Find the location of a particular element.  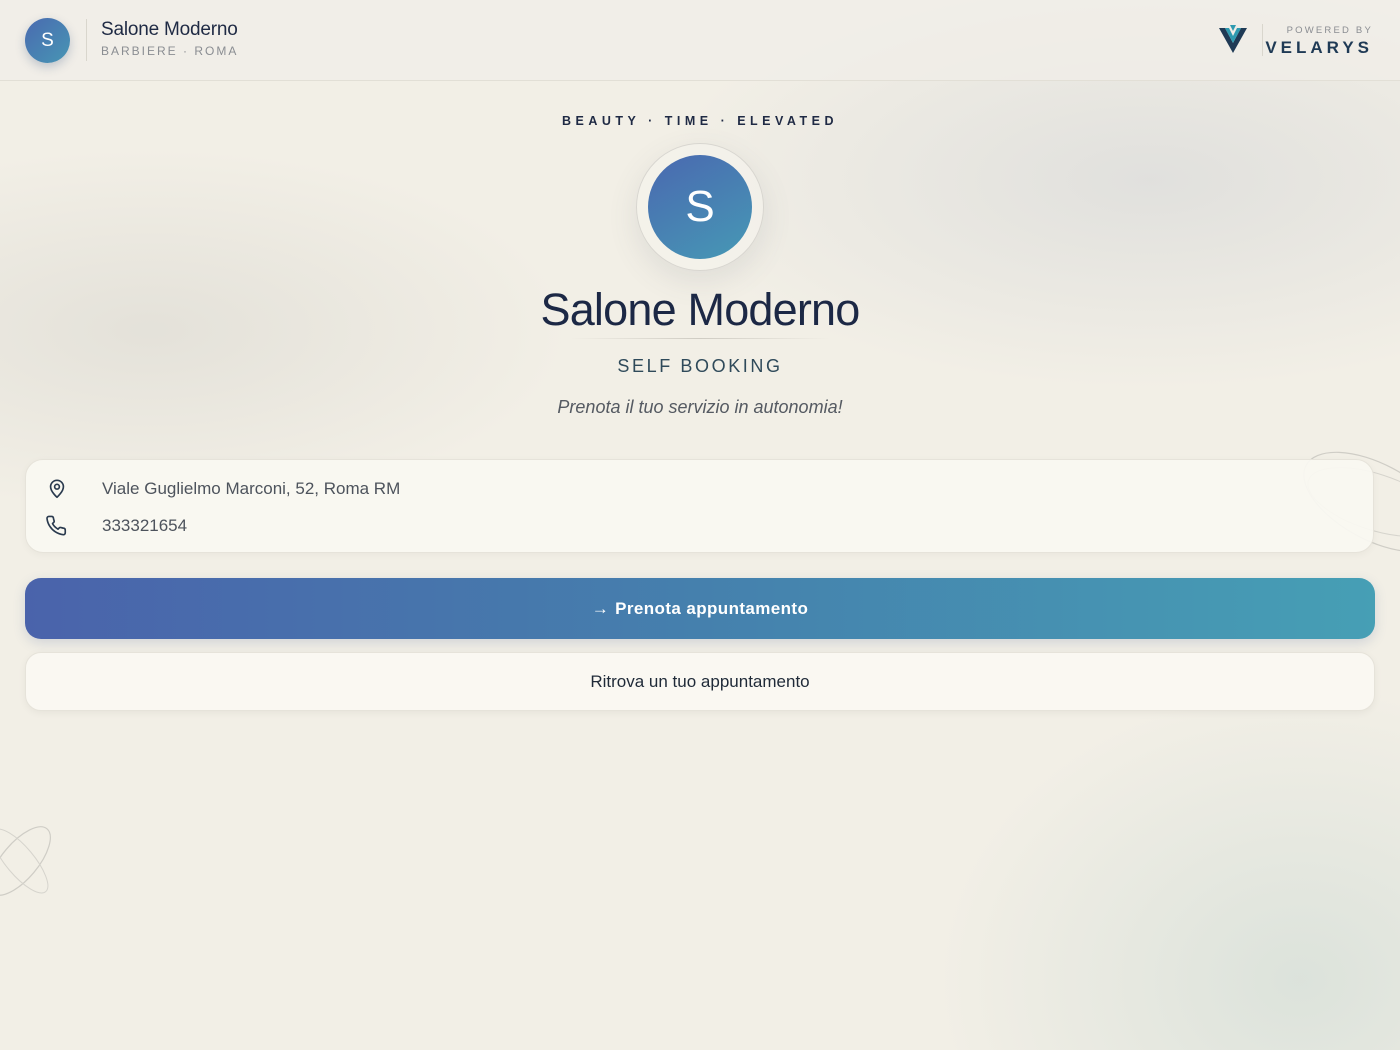

phone-icon is located at coordinates (56, 525).